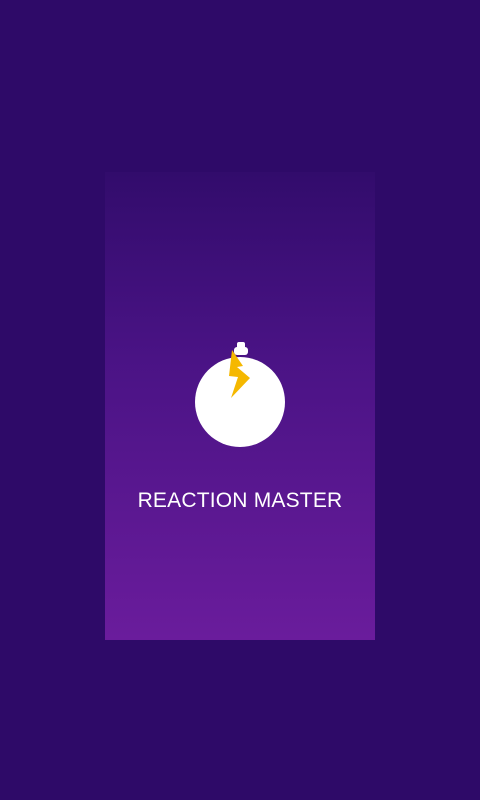 The height and width of the screenshot is (800, 480). Describe the element at coordinates (240, 500) in the screenshot. I see `app-title: REACTION MASTER` at that location.